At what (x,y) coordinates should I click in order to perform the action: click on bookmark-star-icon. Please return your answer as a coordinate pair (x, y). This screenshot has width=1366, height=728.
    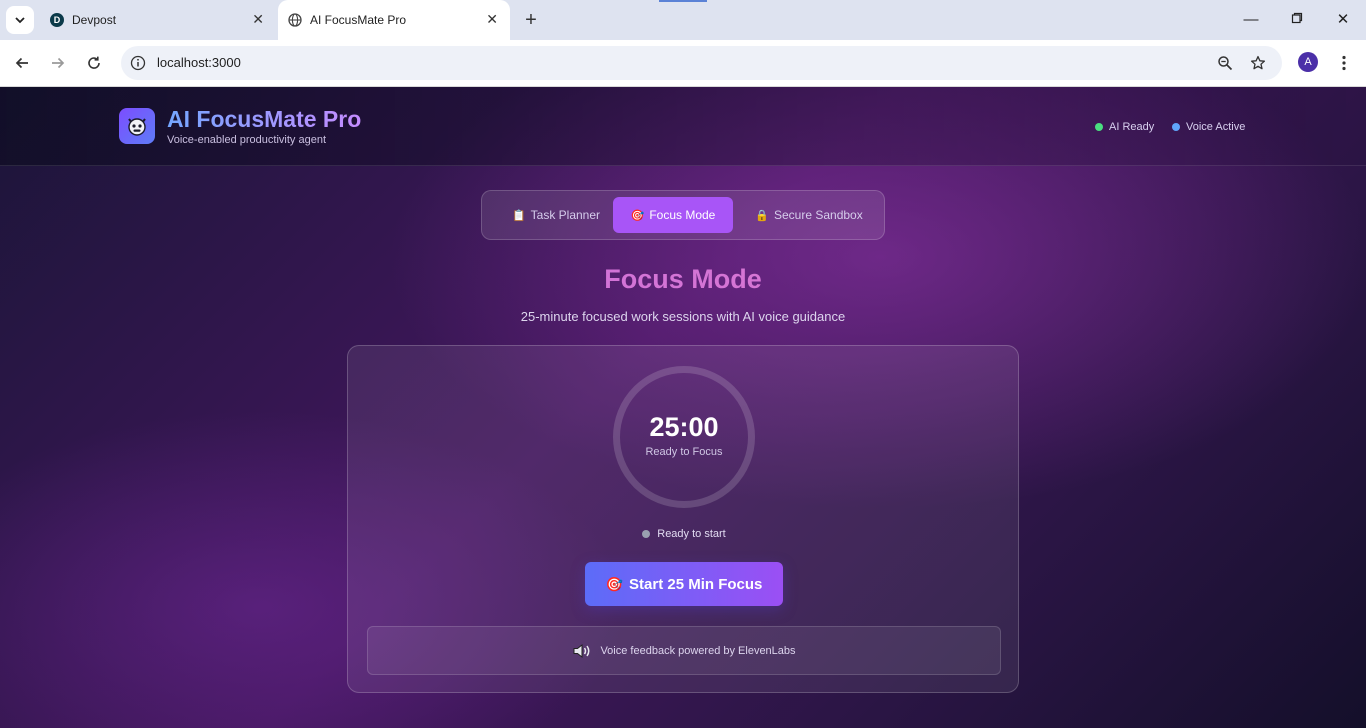
    Looking at the image, I should click on (1258, 63).